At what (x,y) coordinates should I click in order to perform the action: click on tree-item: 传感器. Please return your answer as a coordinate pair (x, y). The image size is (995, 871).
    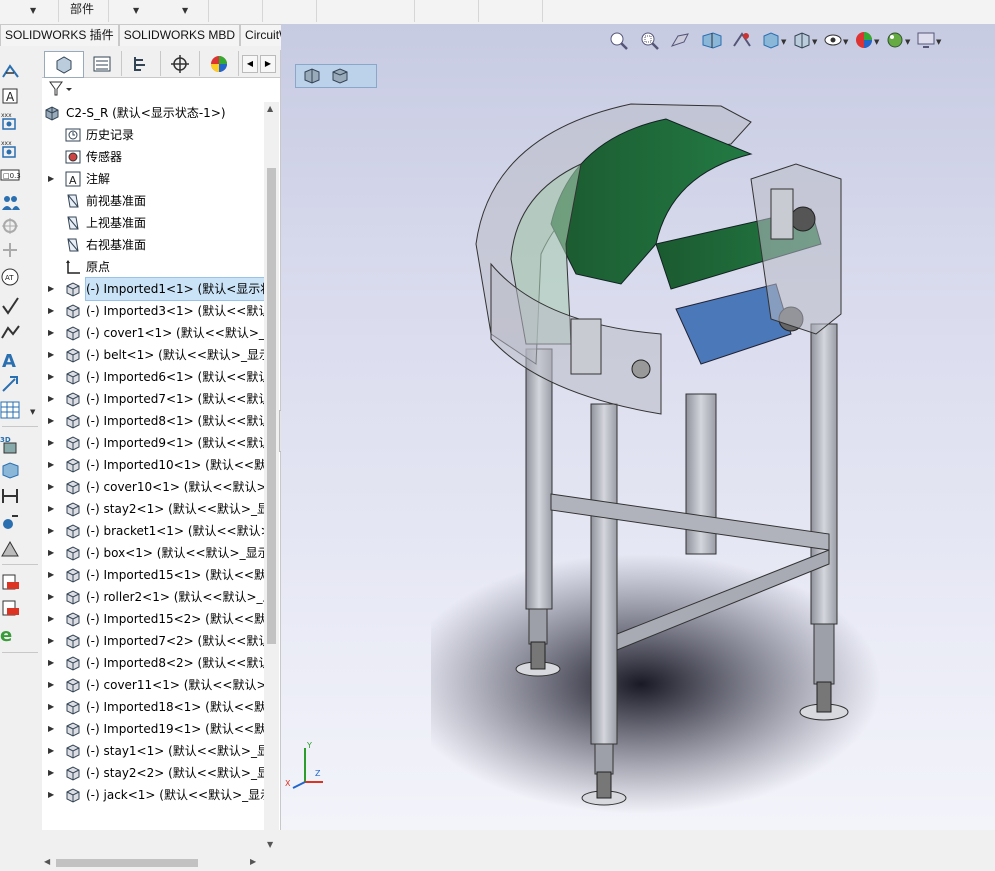
    Looking at the image, I should click on (153, 157).